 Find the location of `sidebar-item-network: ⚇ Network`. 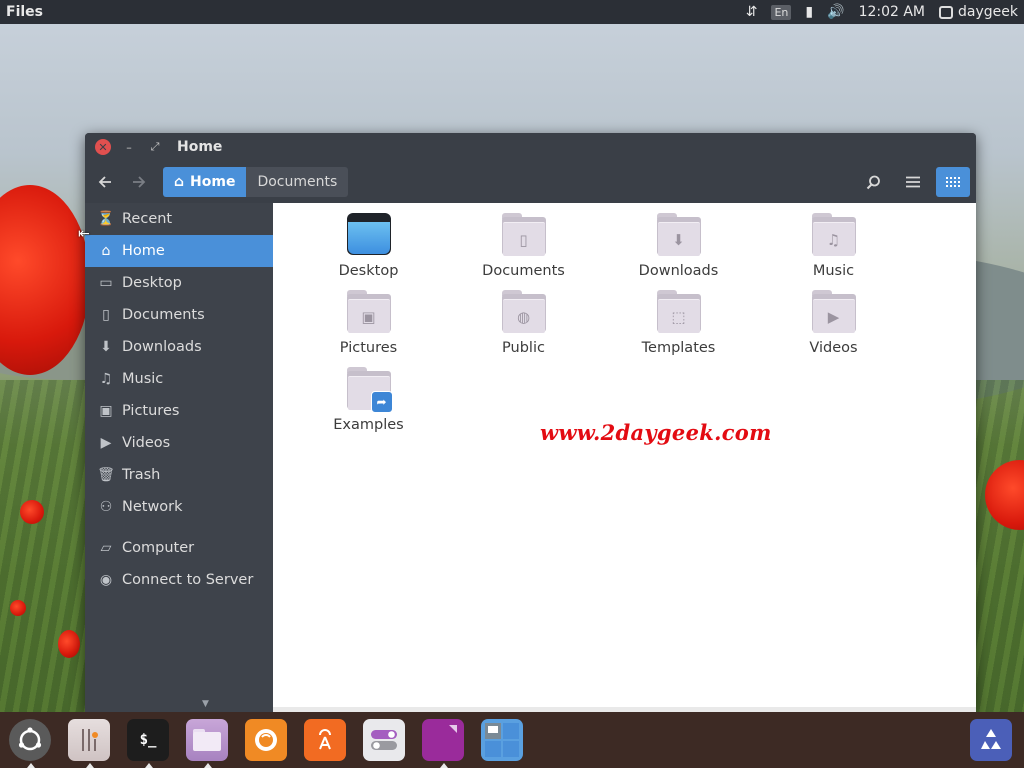

sidebar-item-network: ⚇ Network is located at coordinates (179, 507).